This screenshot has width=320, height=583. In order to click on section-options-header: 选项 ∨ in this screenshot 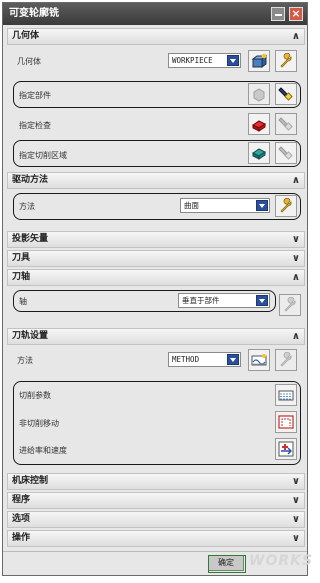, I will do `click(156, 519)`.